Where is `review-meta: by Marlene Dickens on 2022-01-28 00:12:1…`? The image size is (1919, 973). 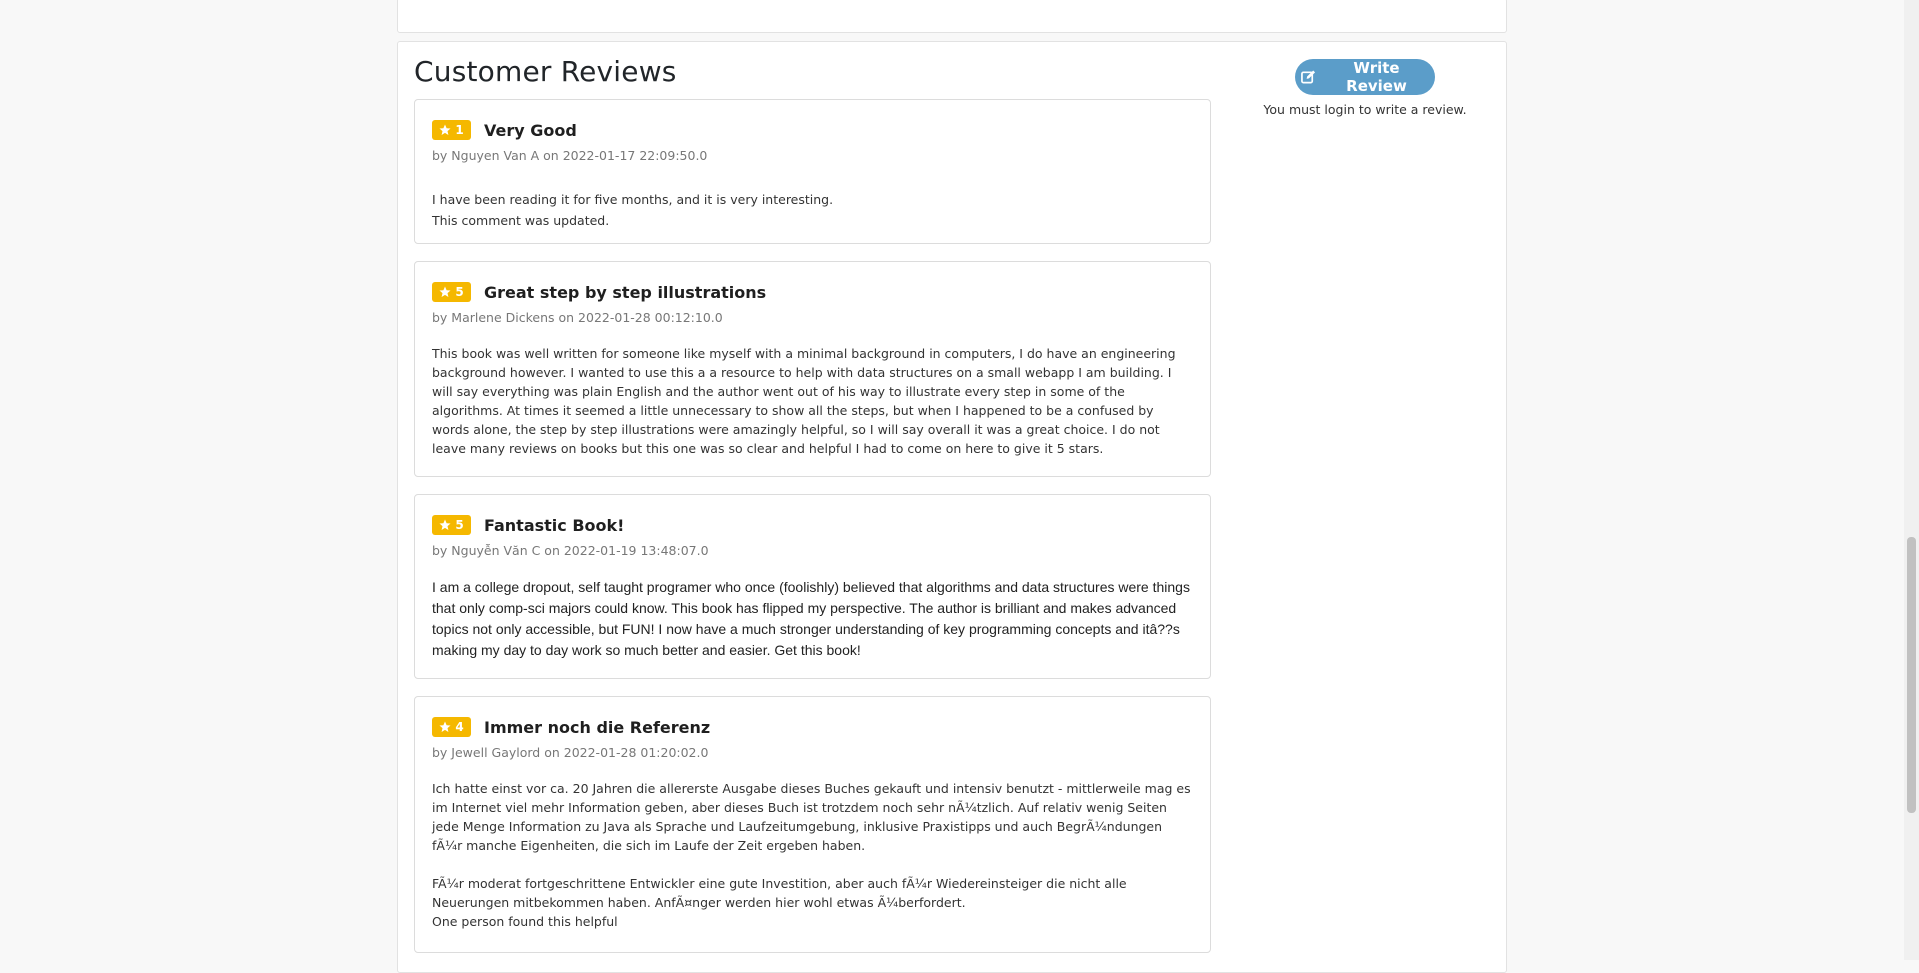
review-meta: by Marlene Dickens on 2022-01-28 00:12:1… is located at coordinates (577, 317).